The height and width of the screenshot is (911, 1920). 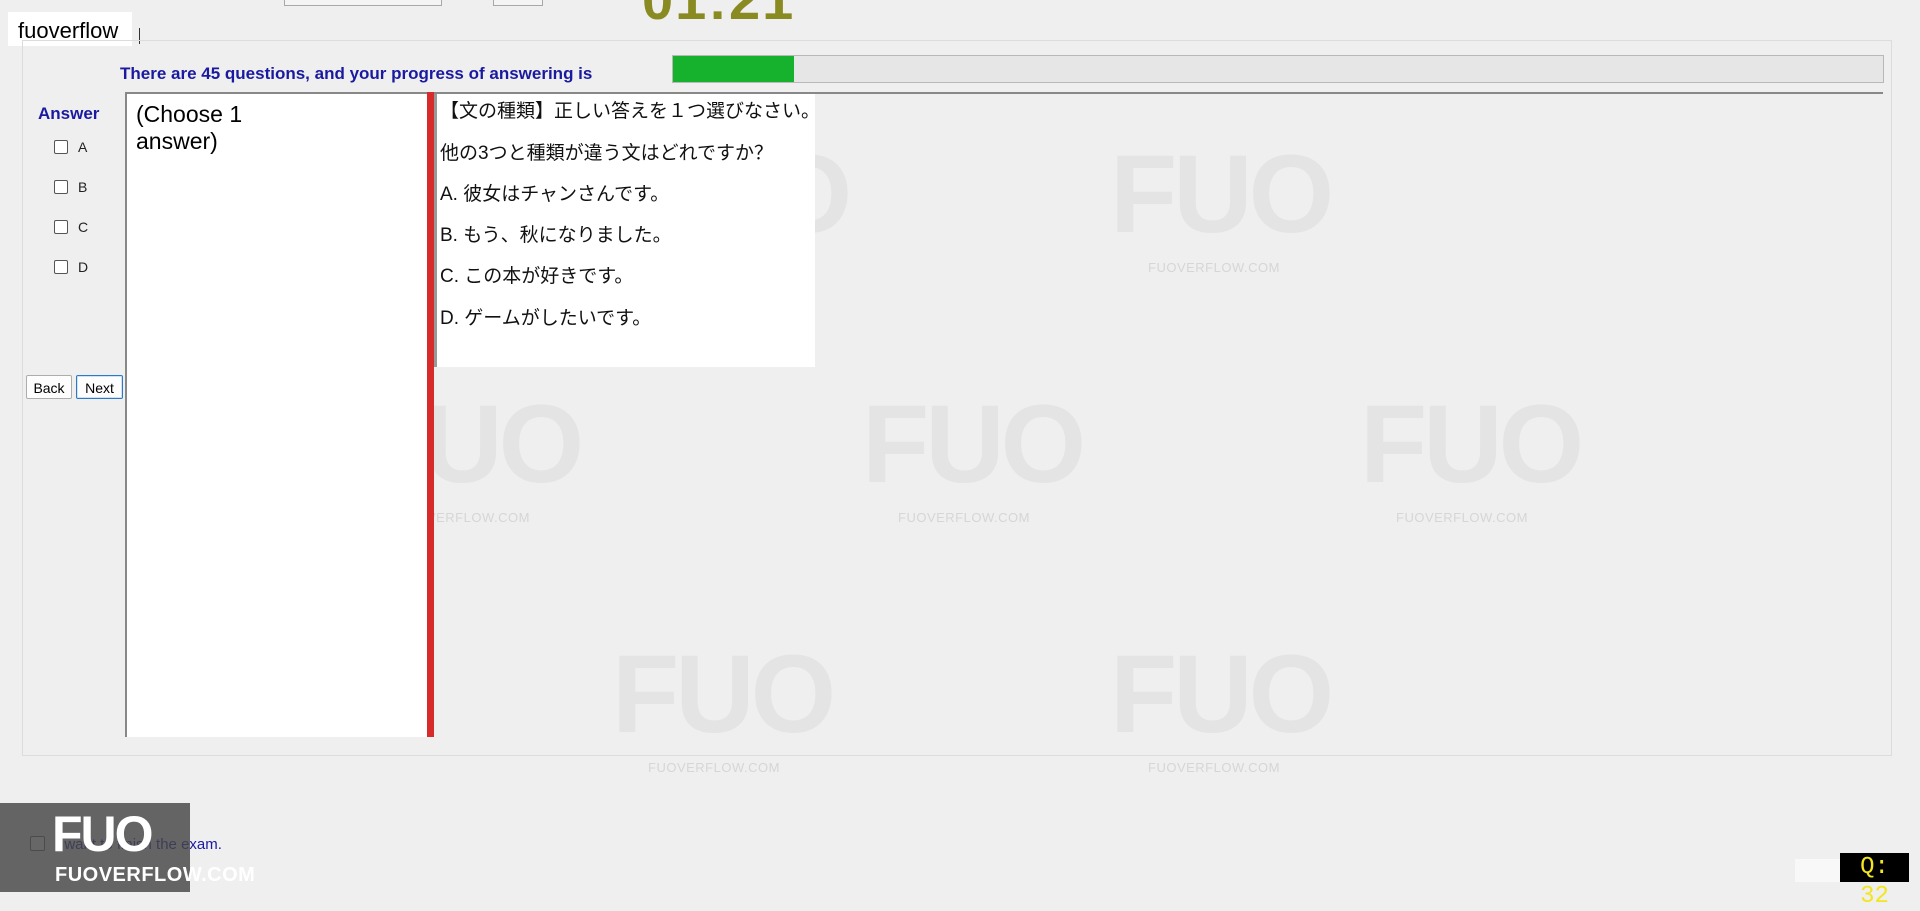 What do you see at coordinates (70, 187) in the screenshot?
I see `answer-option-b: B` at bounding box center [70, 187].